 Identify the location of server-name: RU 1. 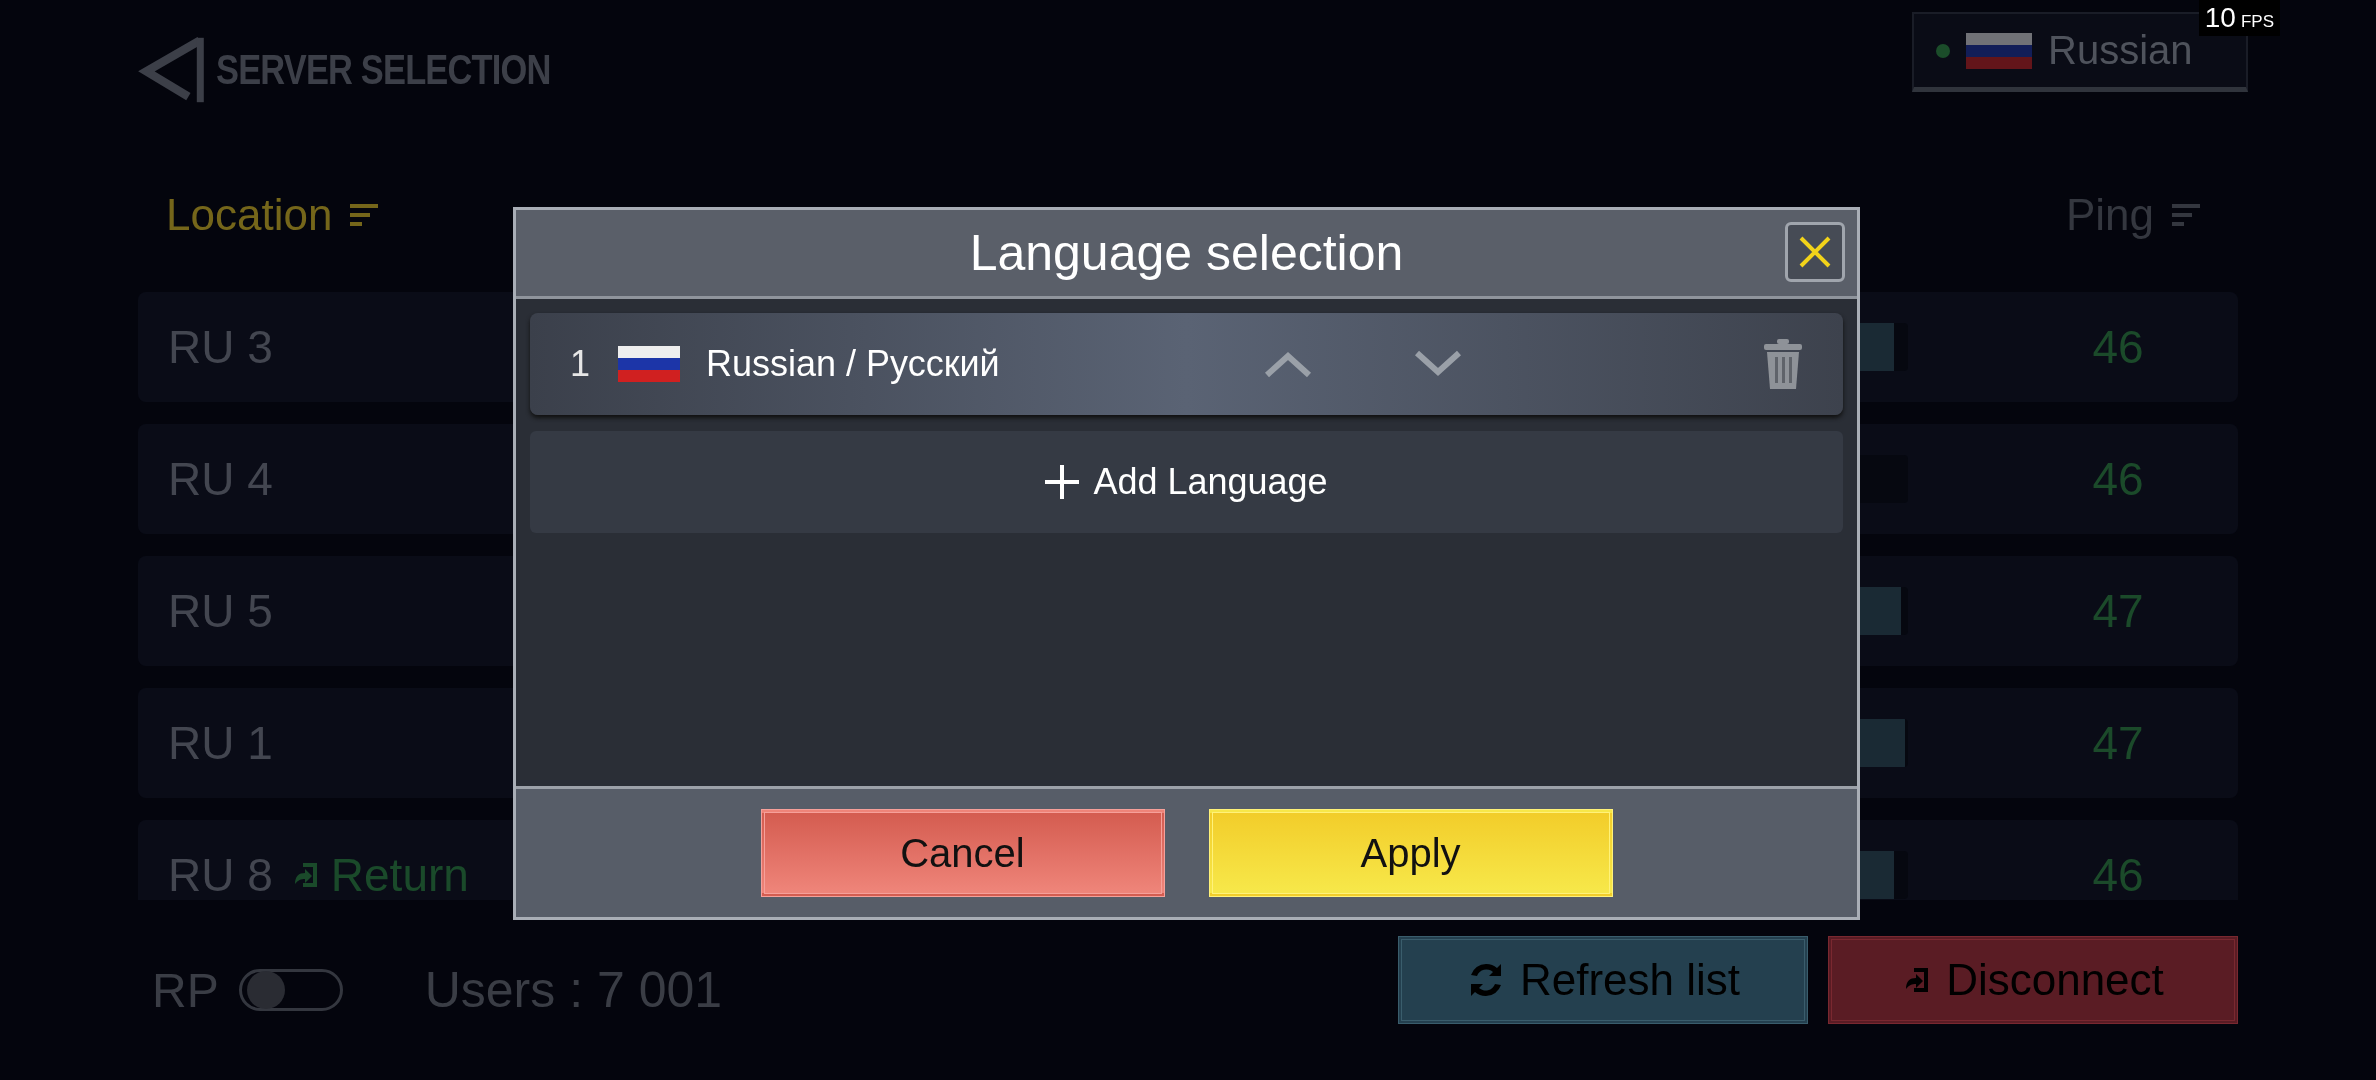
(220, 743).